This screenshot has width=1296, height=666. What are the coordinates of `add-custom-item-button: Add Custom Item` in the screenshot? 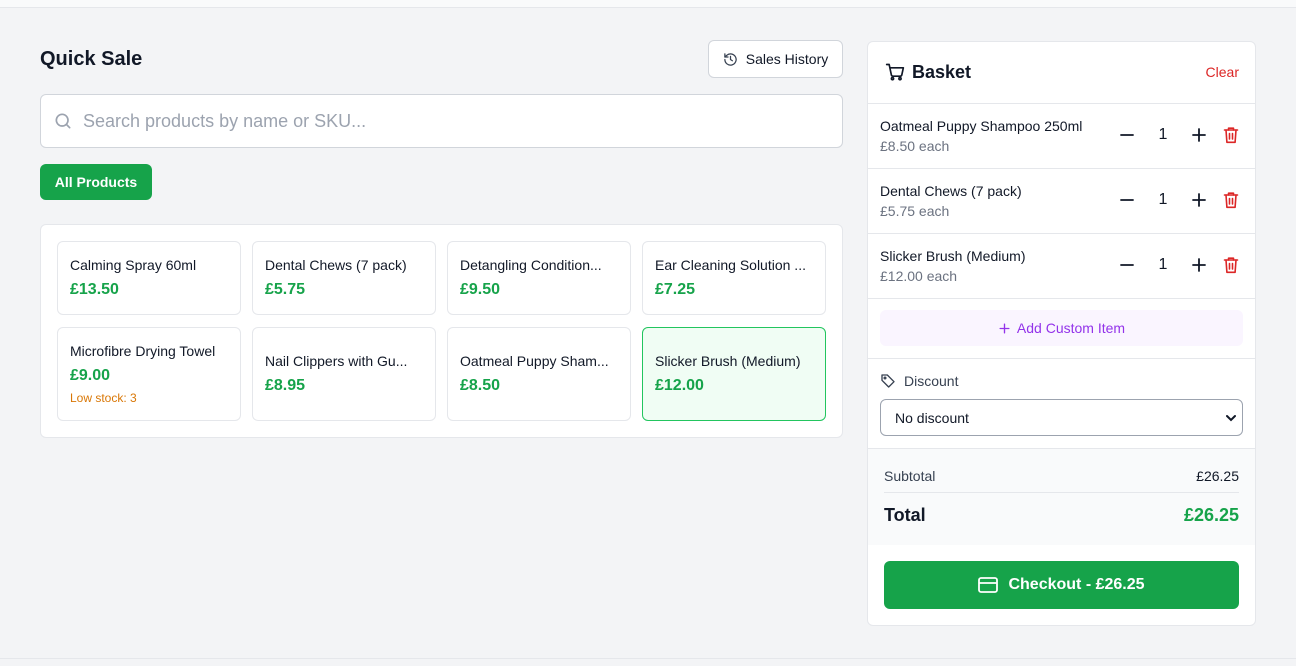 It's located at (1061, 328).